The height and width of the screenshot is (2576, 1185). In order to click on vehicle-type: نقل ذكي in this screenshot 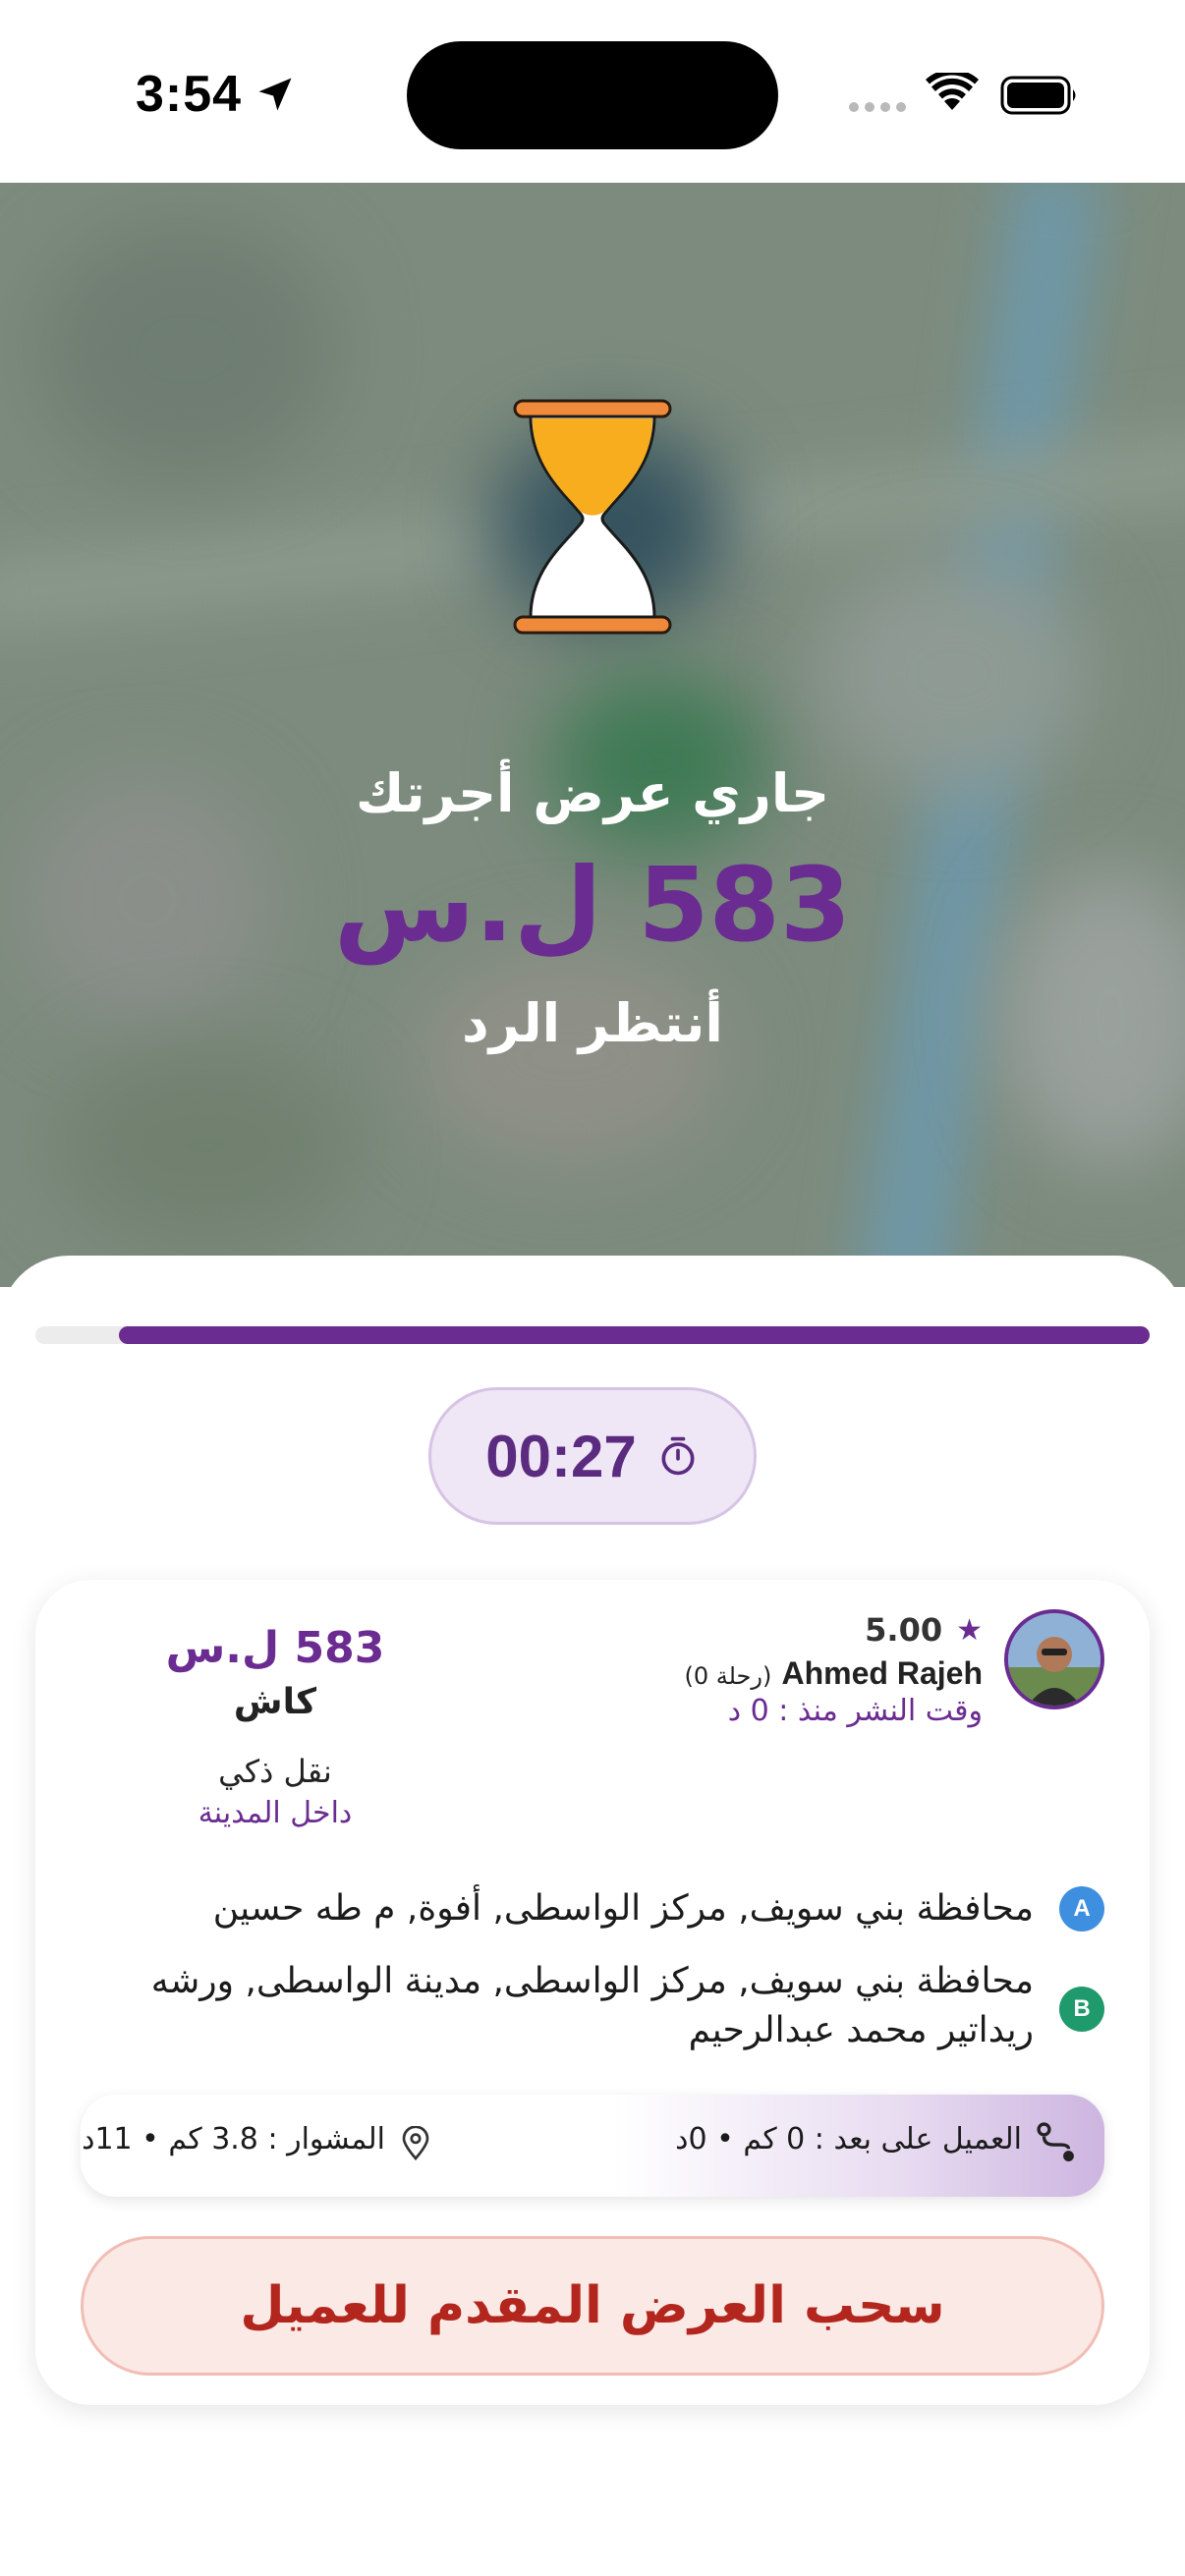, I will do `click(275, 1771)`.